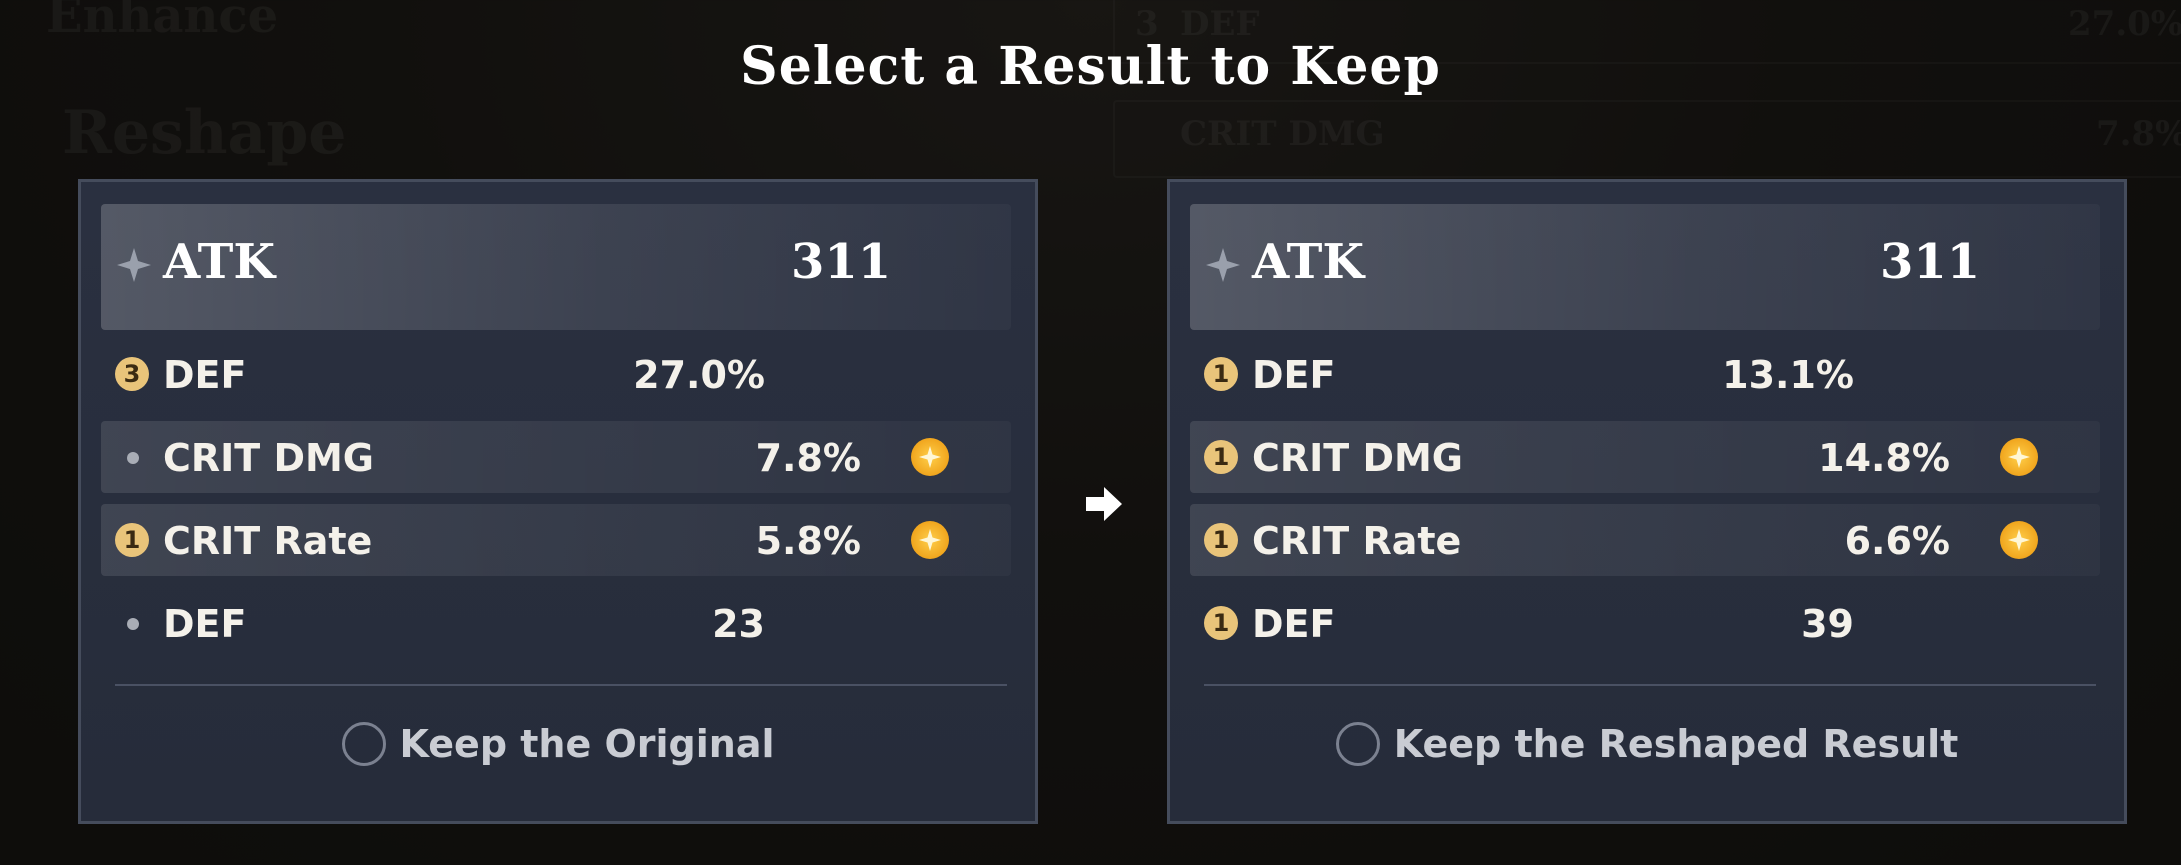  What do you see at coordinates (556, 540) in the screenshot?
I see `substat-row: 1 CRIT Rate 5.8%` at bounding box center [556, 540].